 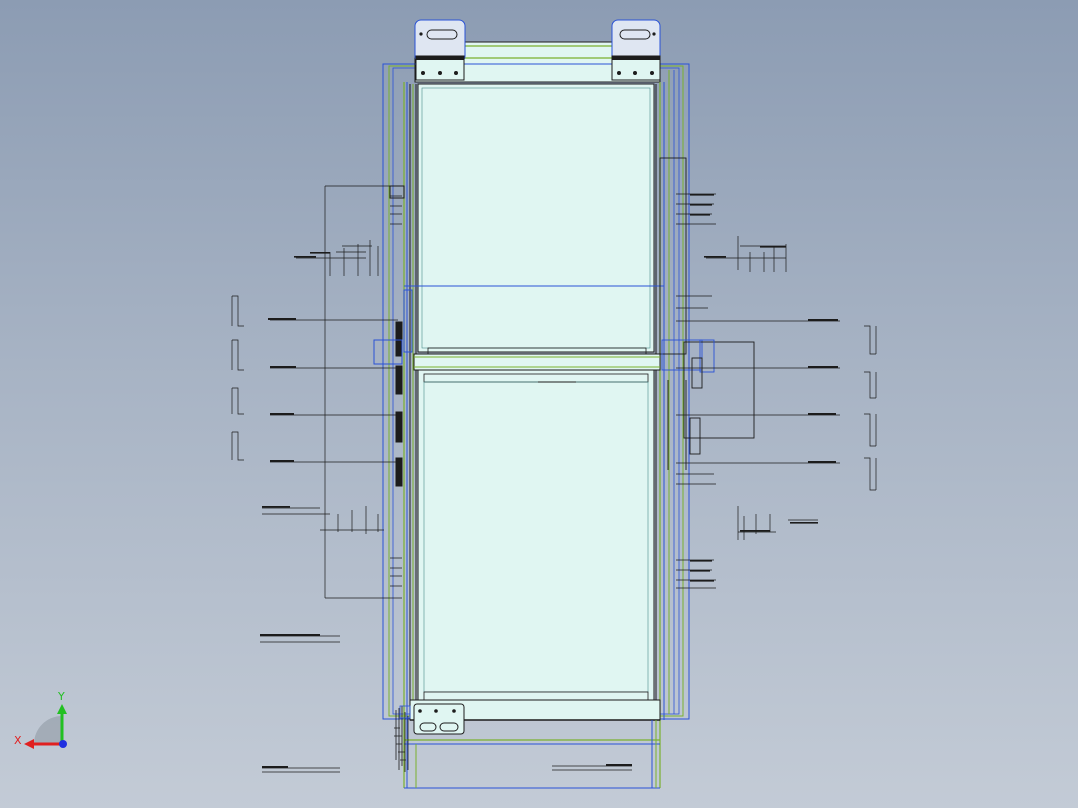 What do you see at coordinates (534, 219) in the screenshot?
I see `upper-door-panel` at bounding box center [534, 219].